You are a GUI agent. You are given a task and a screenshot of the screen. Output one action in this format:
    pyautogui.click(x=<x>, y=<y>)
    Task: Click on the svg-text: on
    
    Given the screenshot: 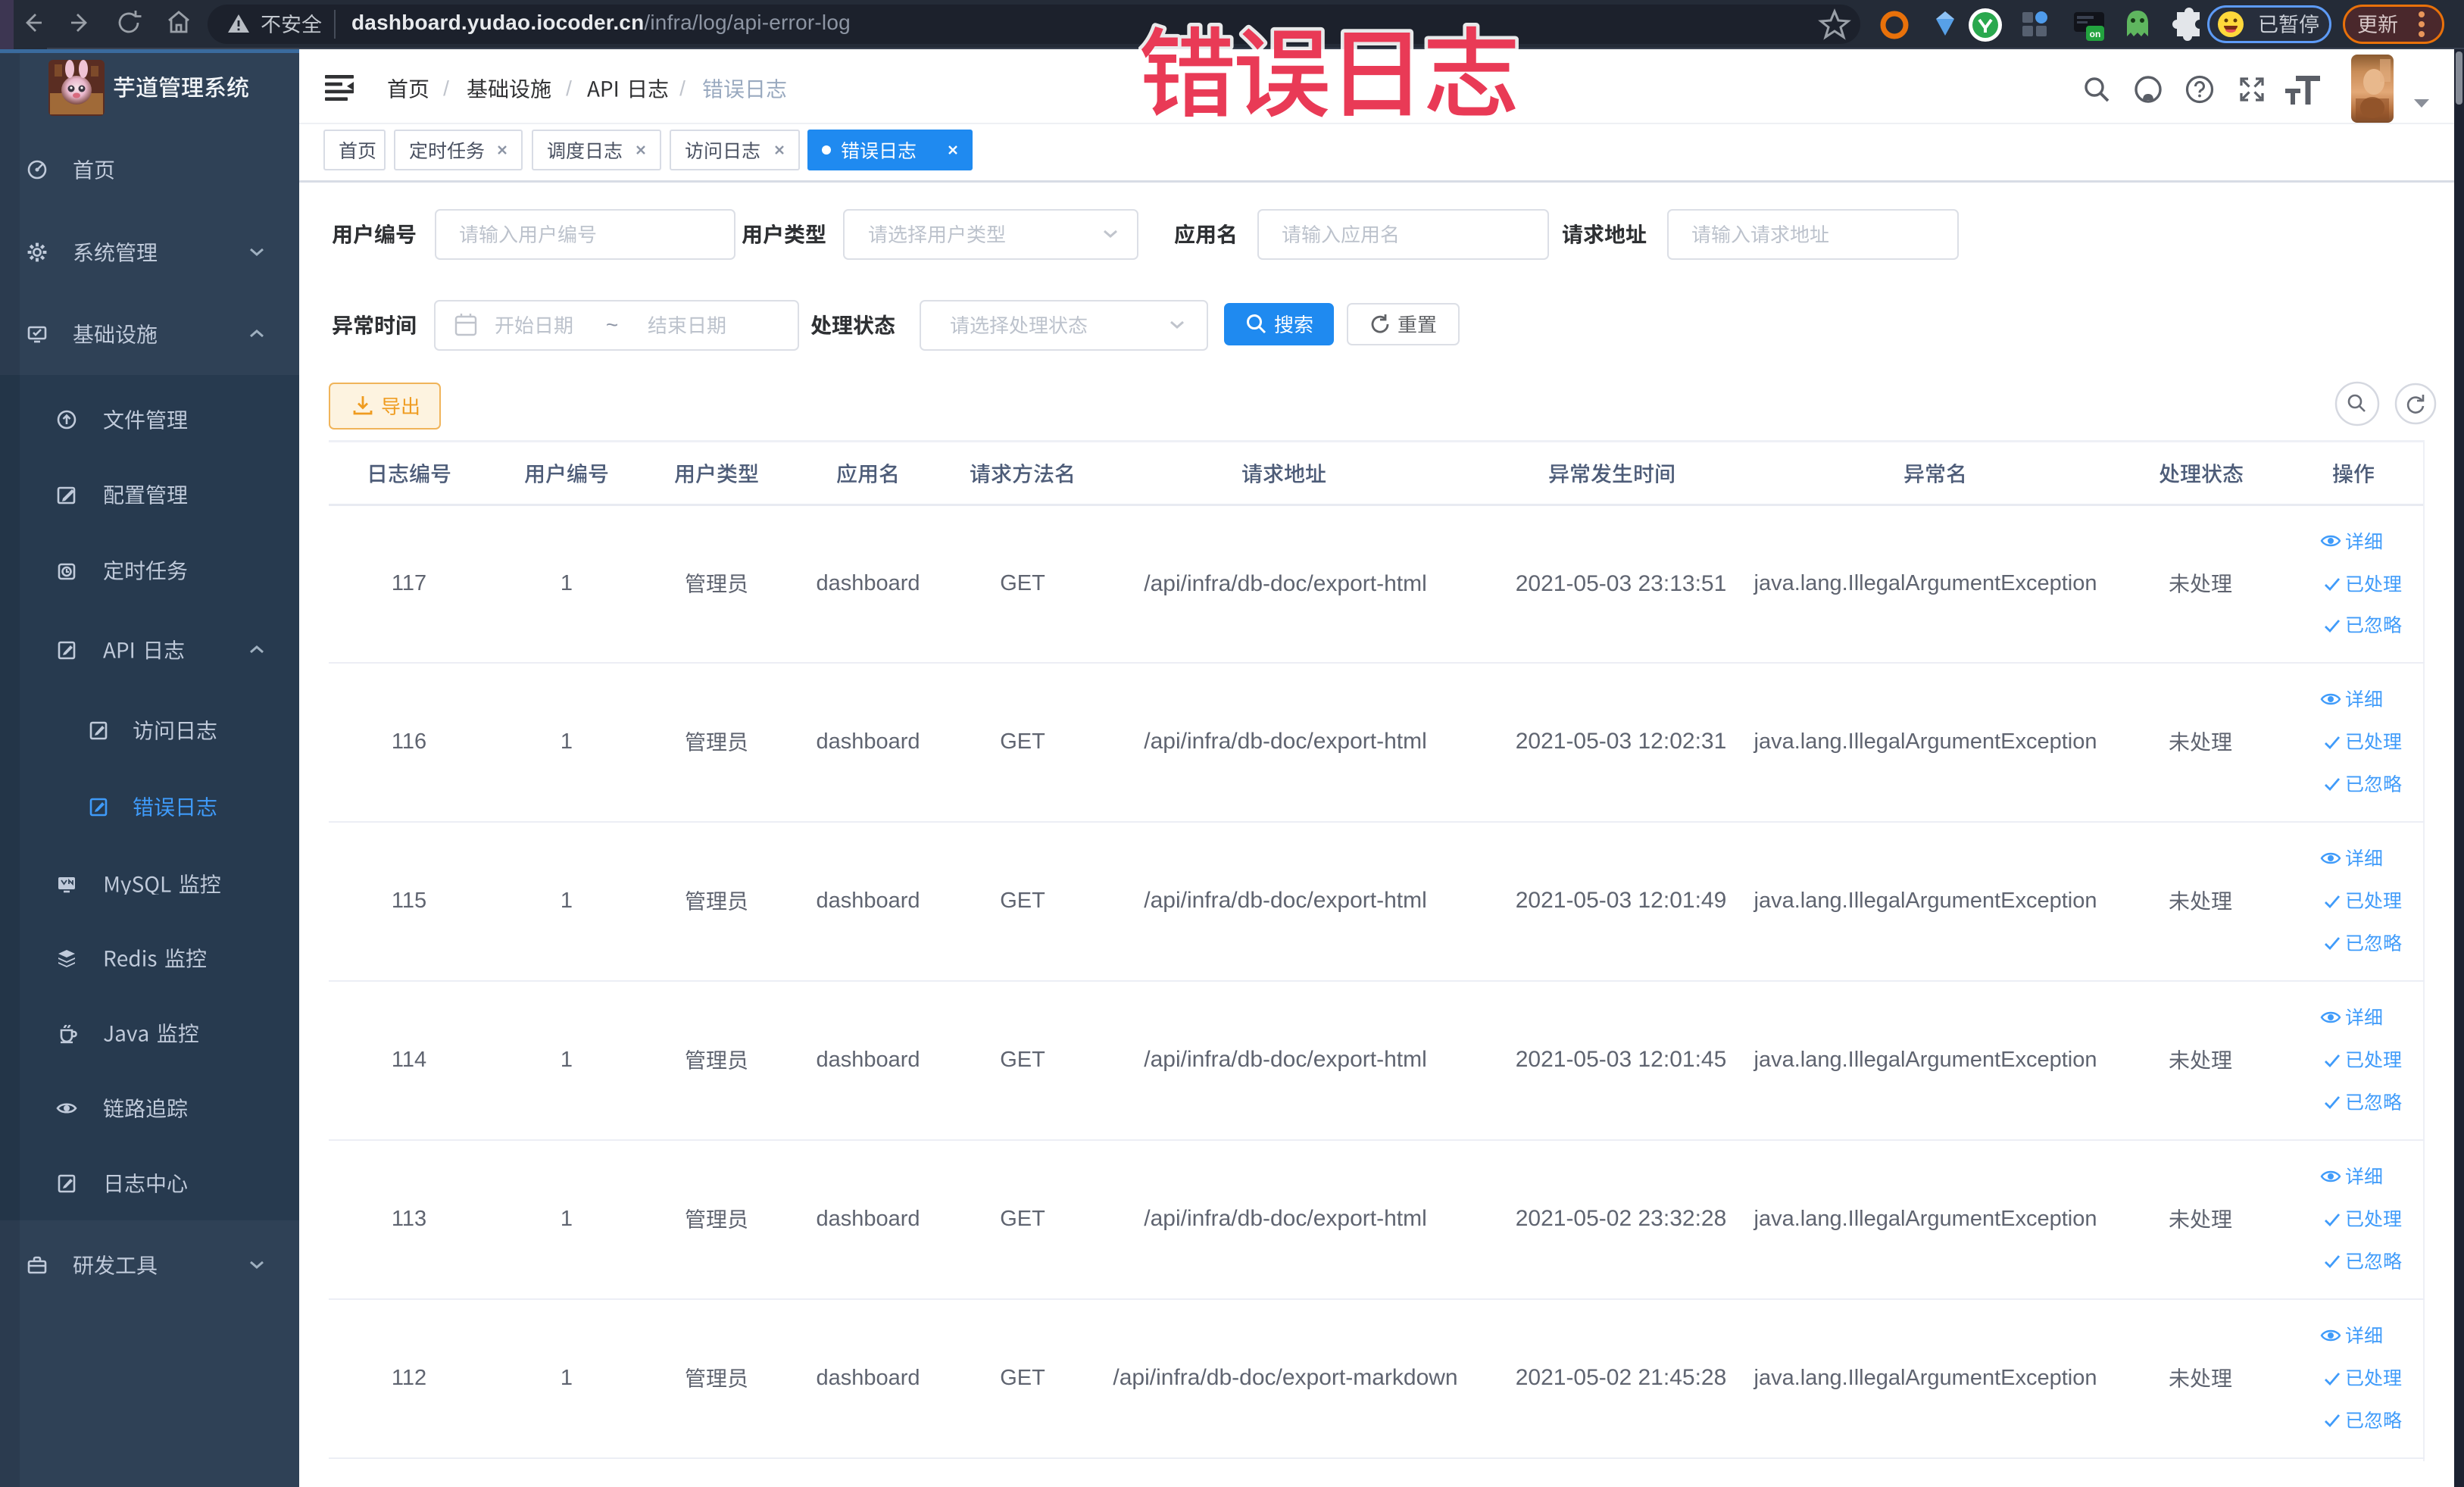 What is the action you would take?
    pyautogui.click(x=2095, y=34)
    